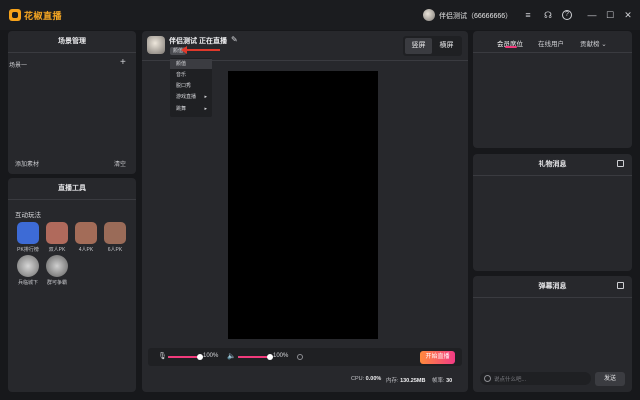 The width and height of the screenshot is (640, 400). I want to click on scene-item: 场景一, so click(18, 64).